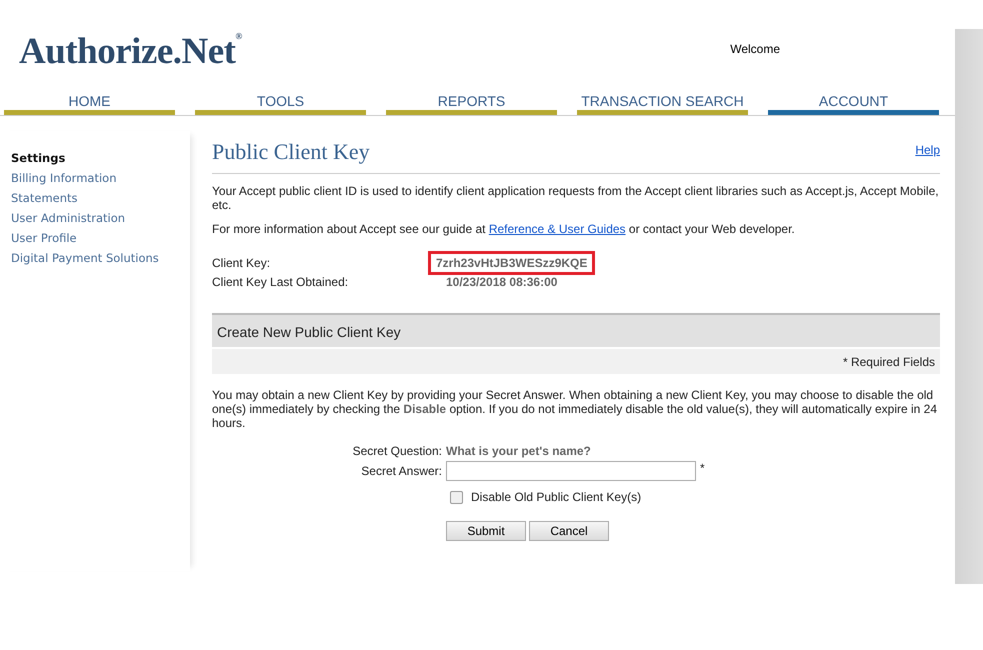 The height and width of the screenshot is (650, 983). What do you see at coordinates (702, 468) in the screenshot?
I see `required-mark: *` at bounding box center [702, 468].